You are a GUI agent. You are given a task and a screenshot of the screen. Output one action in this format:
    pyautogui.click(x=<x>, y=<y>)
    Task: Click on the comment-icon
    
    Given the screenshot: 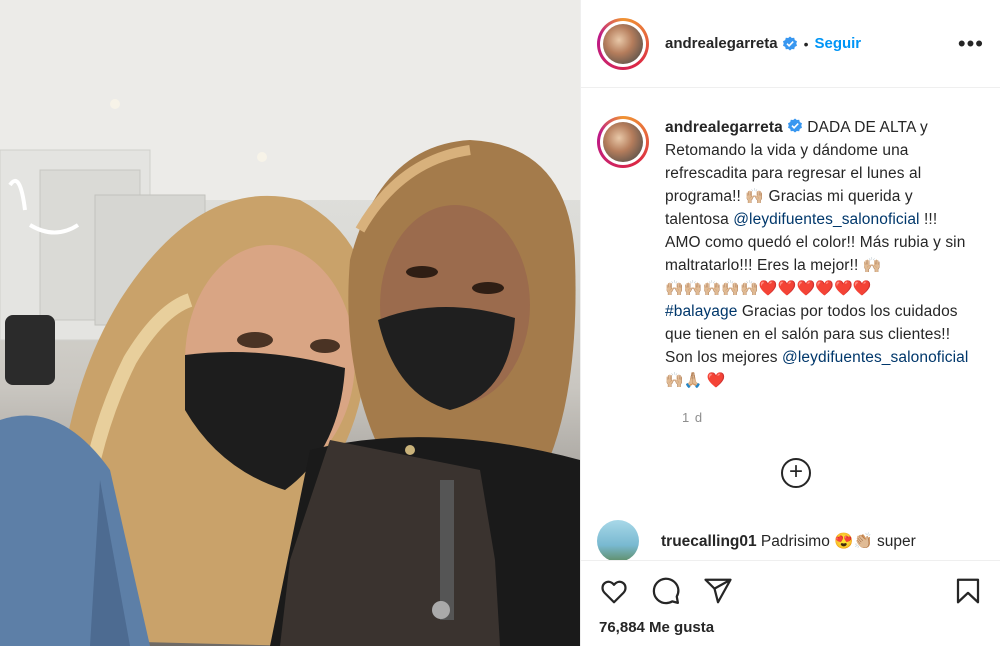 What is the action you would take?
    pyautogui.click(x=666, y=591)
    